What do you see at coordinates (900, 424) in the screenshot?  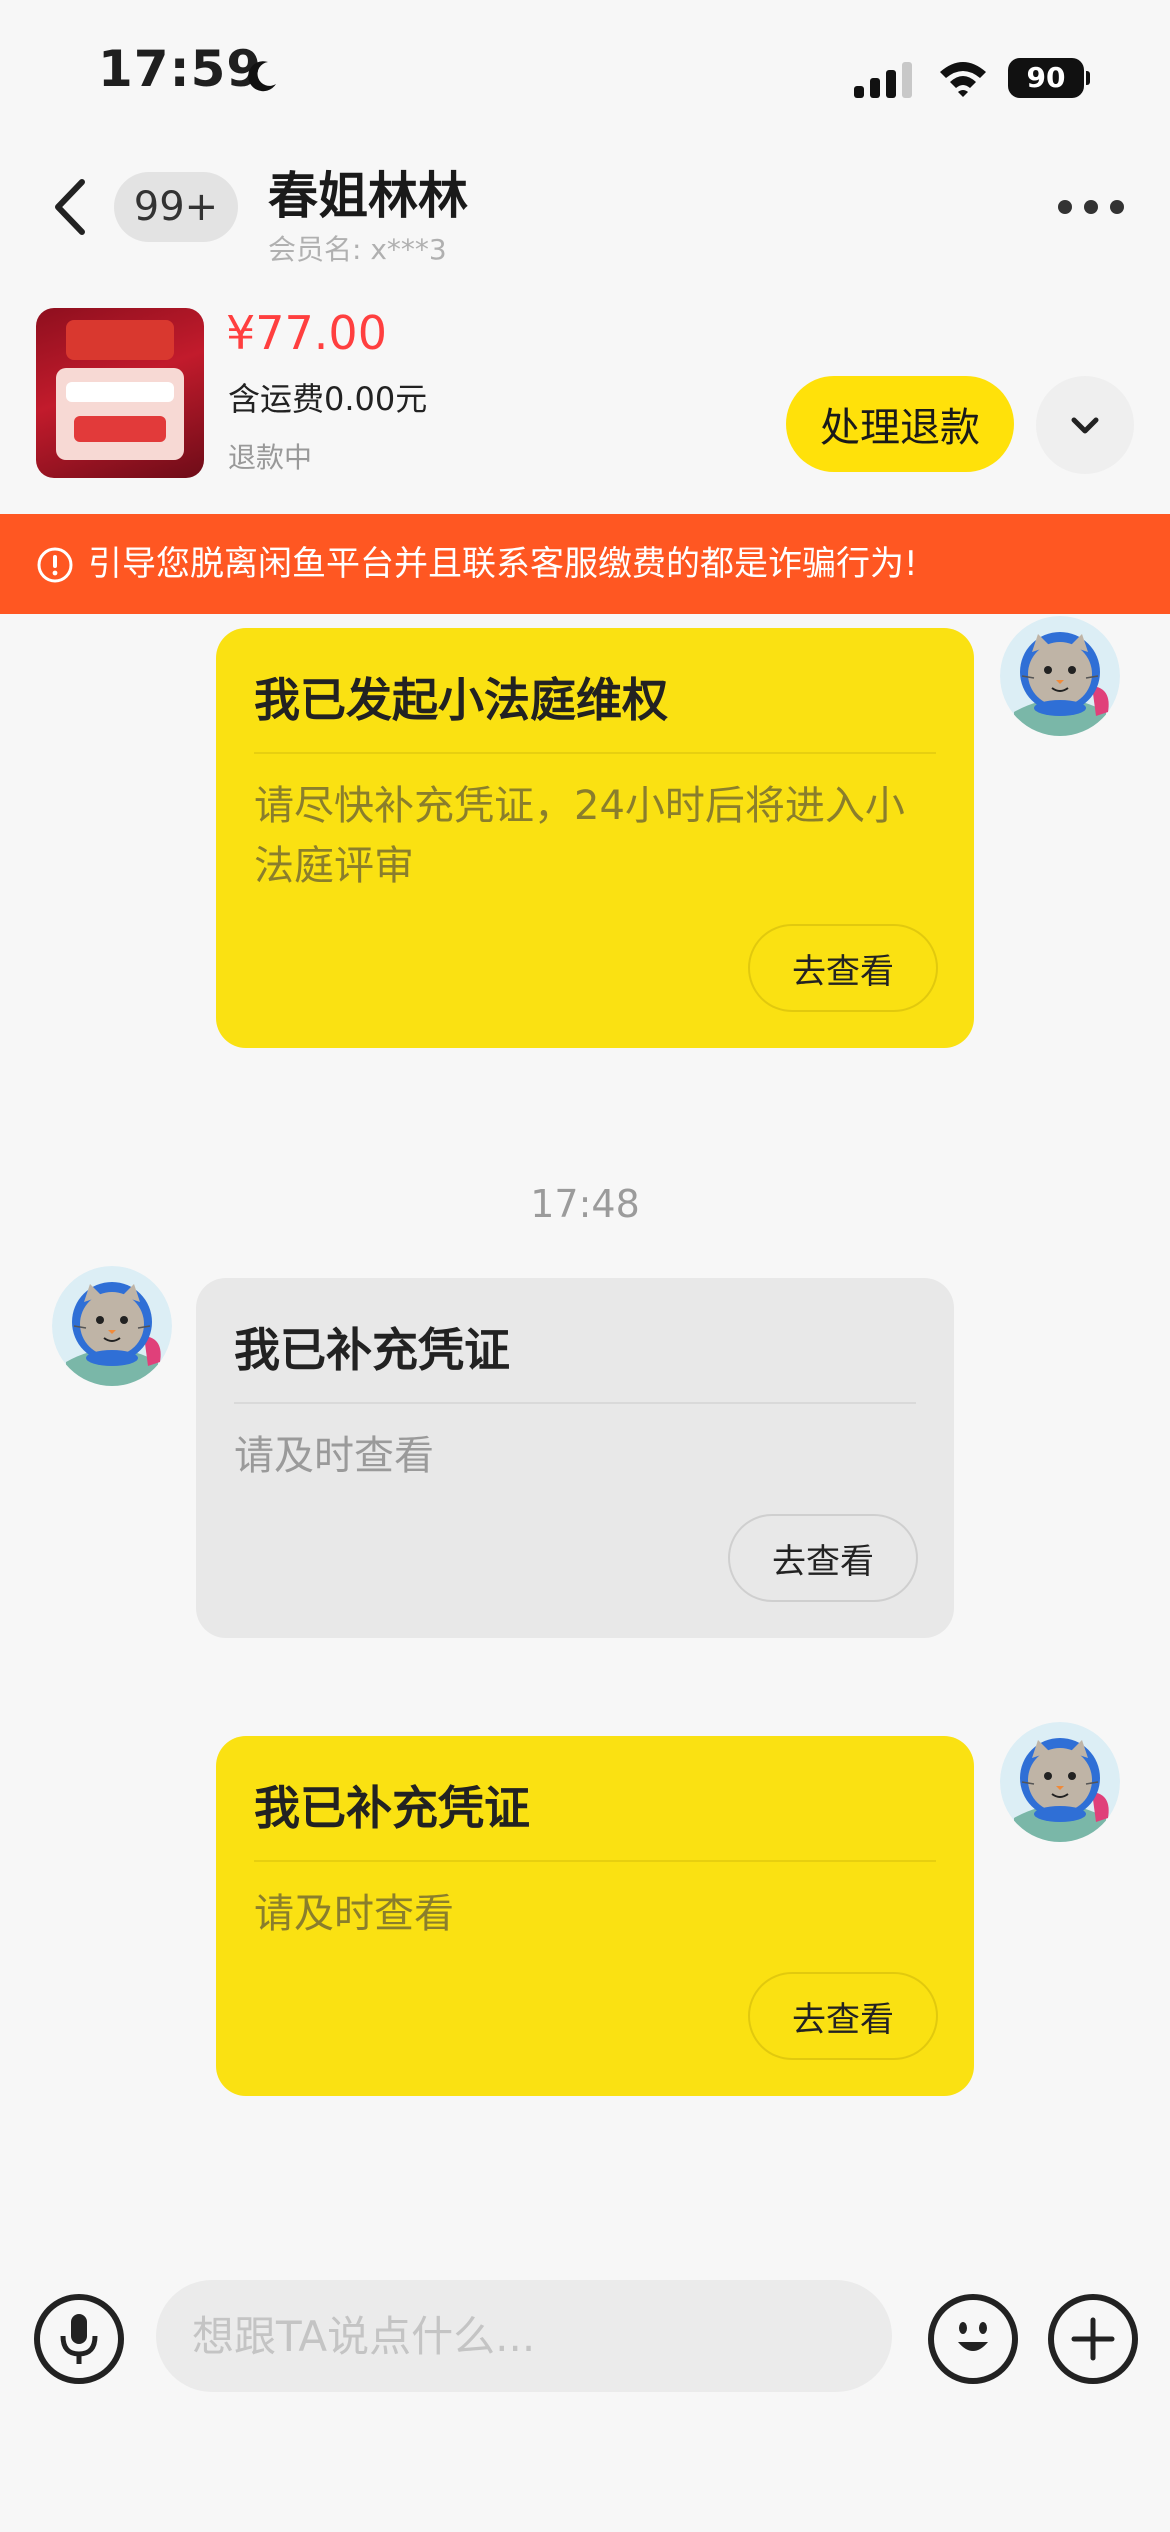 I see `handle-refund-button: 处理退款` at bounding box center [900, 424].